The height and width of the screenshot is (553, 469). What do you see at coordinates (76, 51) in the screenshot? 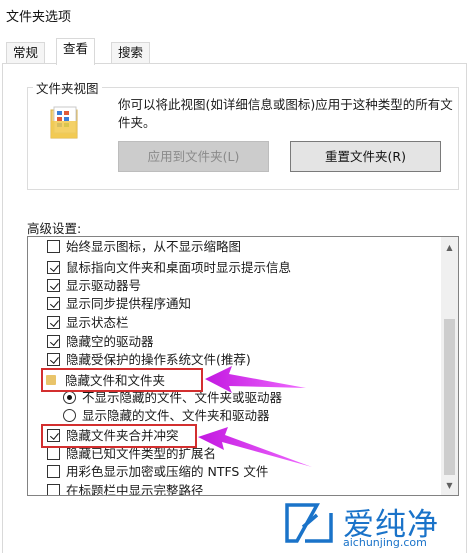
I see `tab-view: 查看` at bounding box center [76, 51].